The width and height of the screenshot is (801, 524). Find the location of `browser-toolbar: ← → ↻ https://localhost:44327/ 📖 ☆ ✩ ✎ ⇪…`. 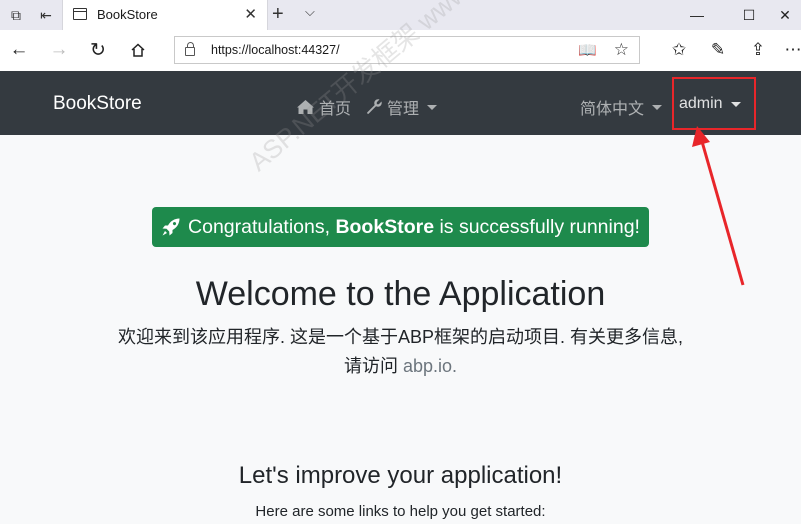

browser-toolbar: ← → ↻ https://localhost:44327/ 📖 ☆ ✩ ✎ ⇪… is located at coordinates (400, 51).